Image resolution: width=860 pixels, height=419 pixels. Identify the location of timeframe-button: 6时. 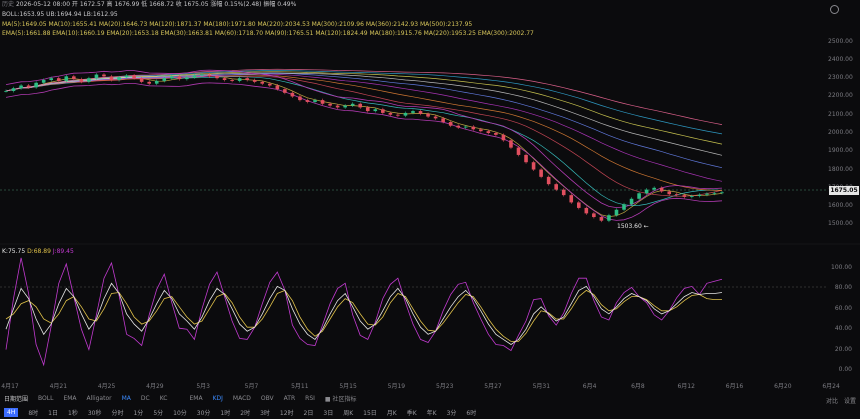
(471, 412).